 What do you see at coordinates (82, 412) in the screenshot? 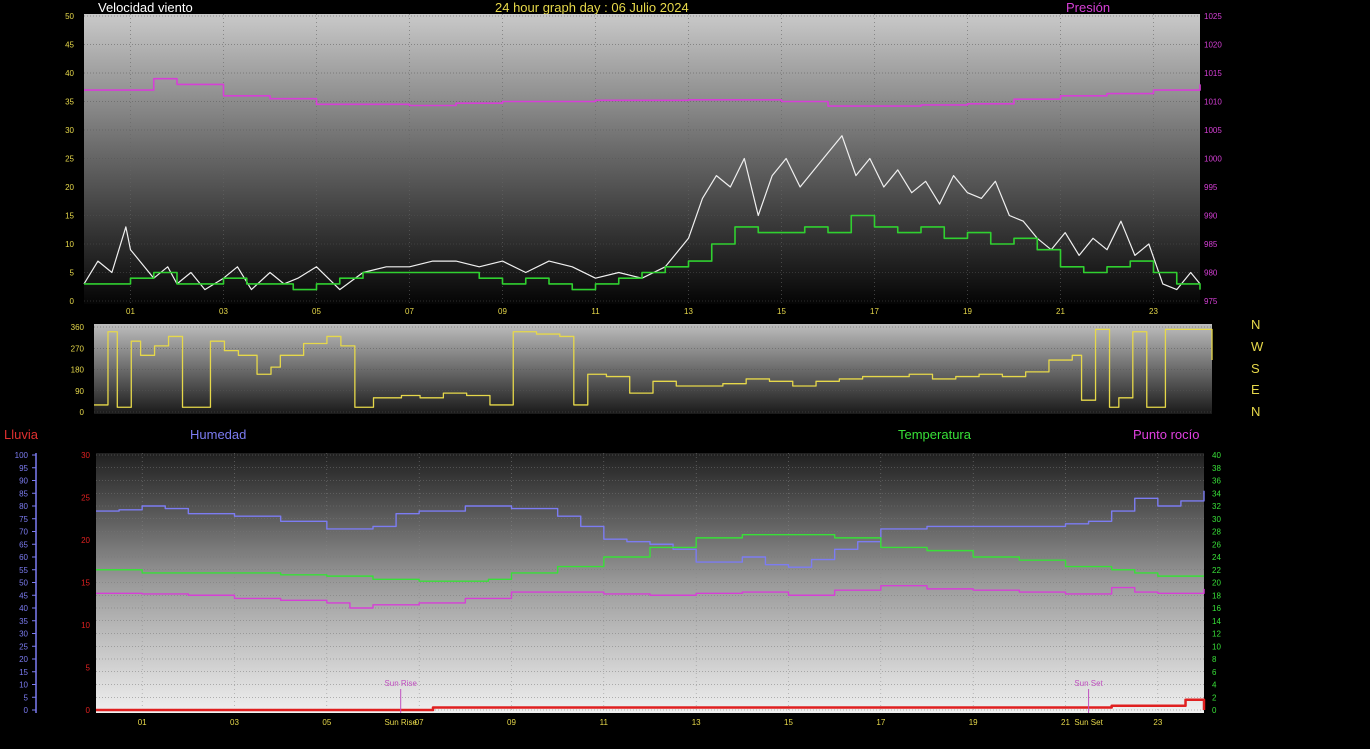
I see `direction-y-tick-label: 0` at bounding box center [82, 412].